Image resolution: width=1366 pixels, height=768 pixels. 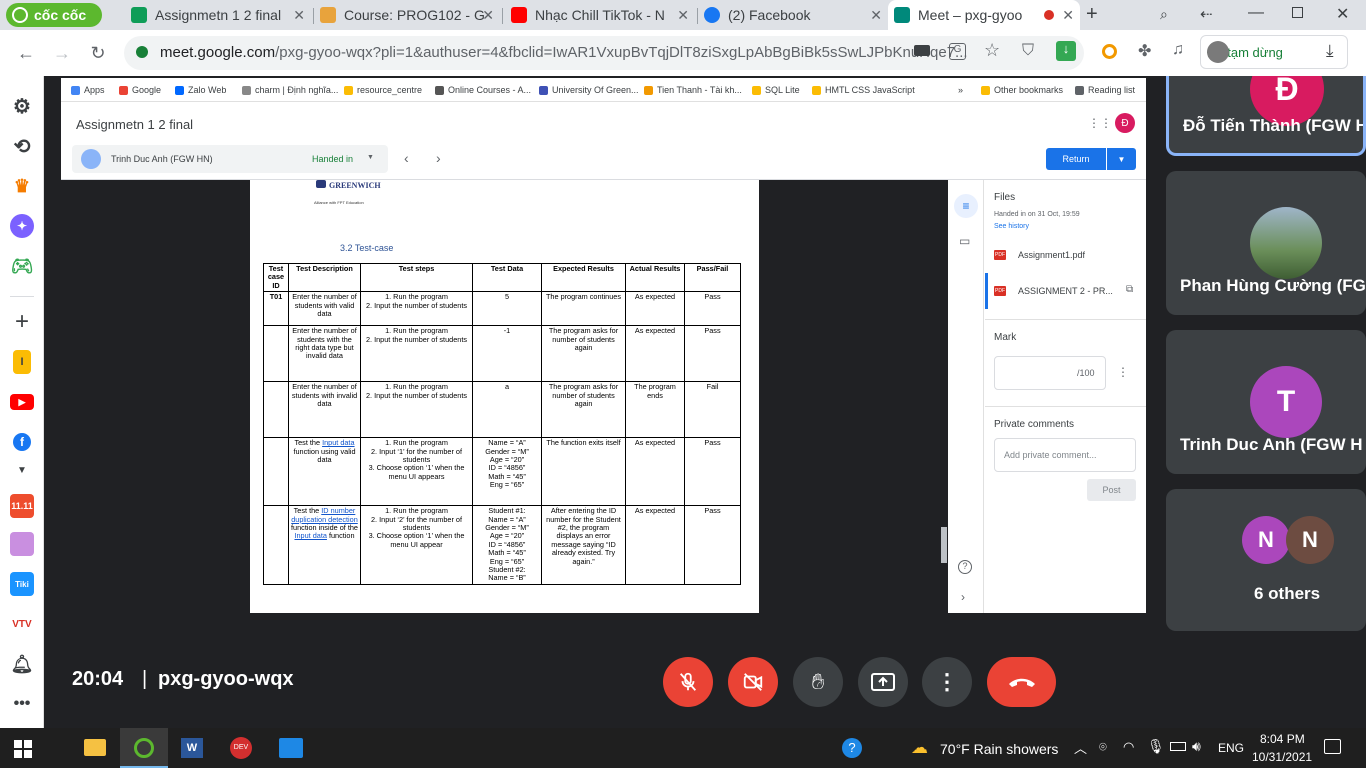 I want to click on expand-panel-icon: ›, so click(x=963, y=597).